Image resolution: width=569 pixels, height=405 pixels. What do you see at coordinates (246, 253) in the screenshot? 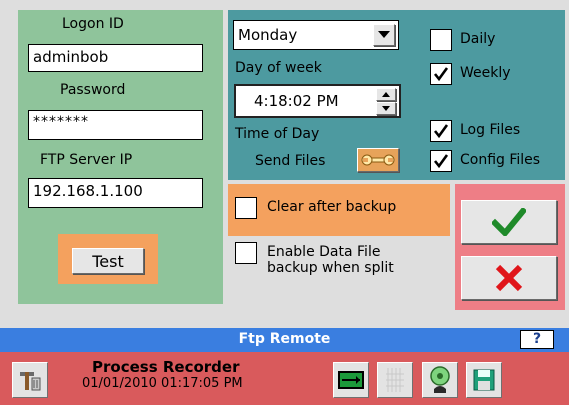
I see `enable-split-backup-checkbox` at bounding box center [246, 253].